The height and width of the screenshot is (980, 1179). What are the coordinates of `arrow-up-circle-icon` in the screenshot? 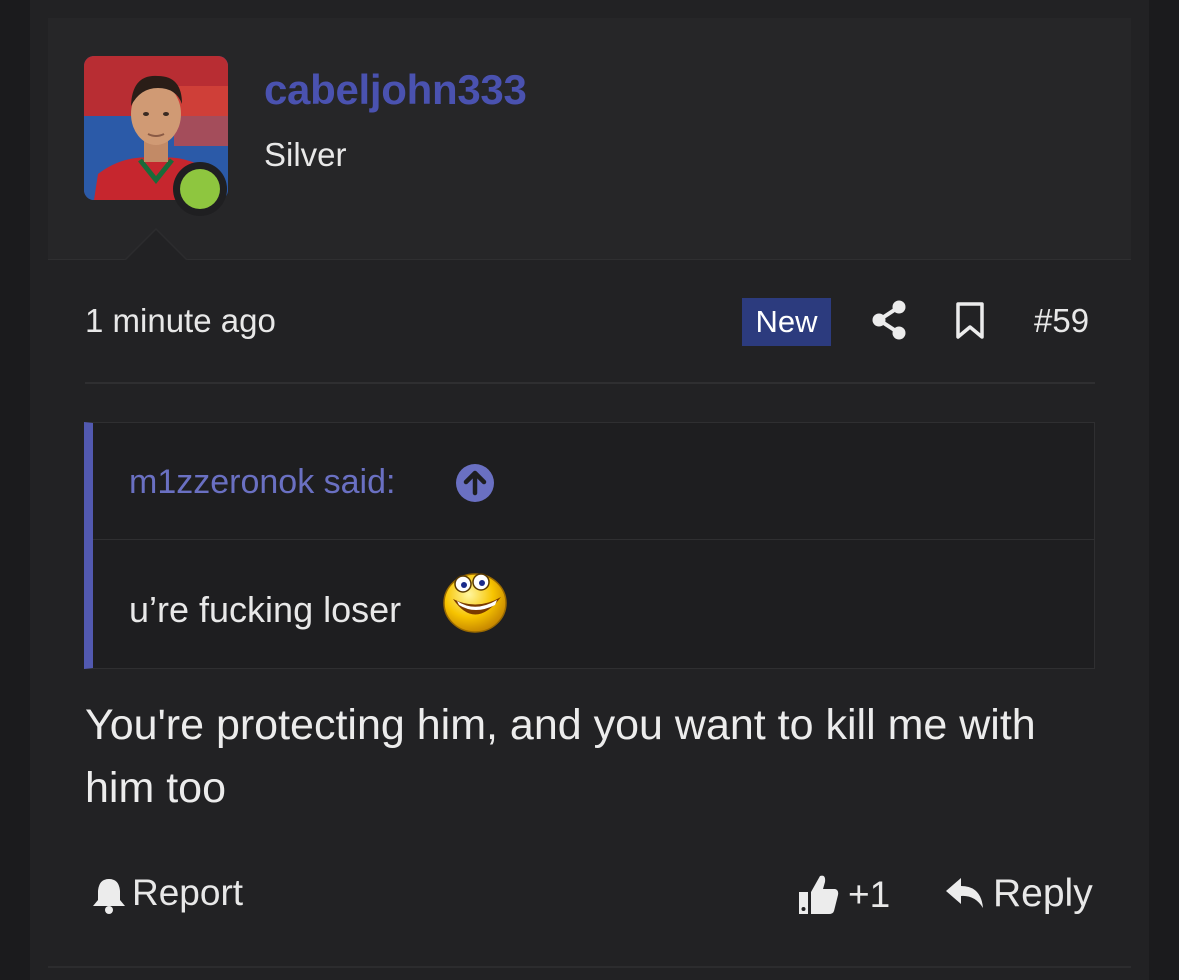 It's located at (475, 485).